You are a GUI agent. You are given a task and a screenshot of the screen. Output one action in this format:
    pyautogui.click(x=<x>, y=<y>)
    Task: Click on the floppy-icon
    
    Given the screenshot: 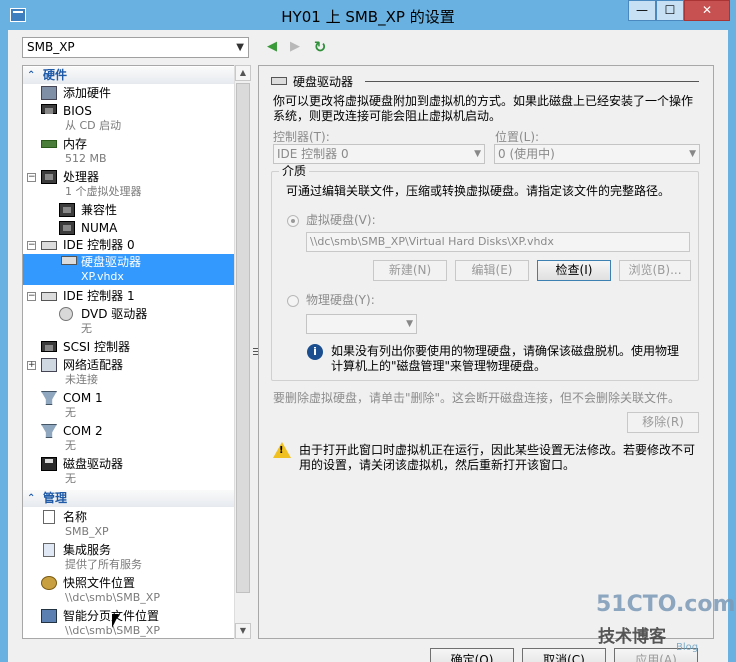 What is the action you would take?
    pyautogui.click(x=49, y=464)
    